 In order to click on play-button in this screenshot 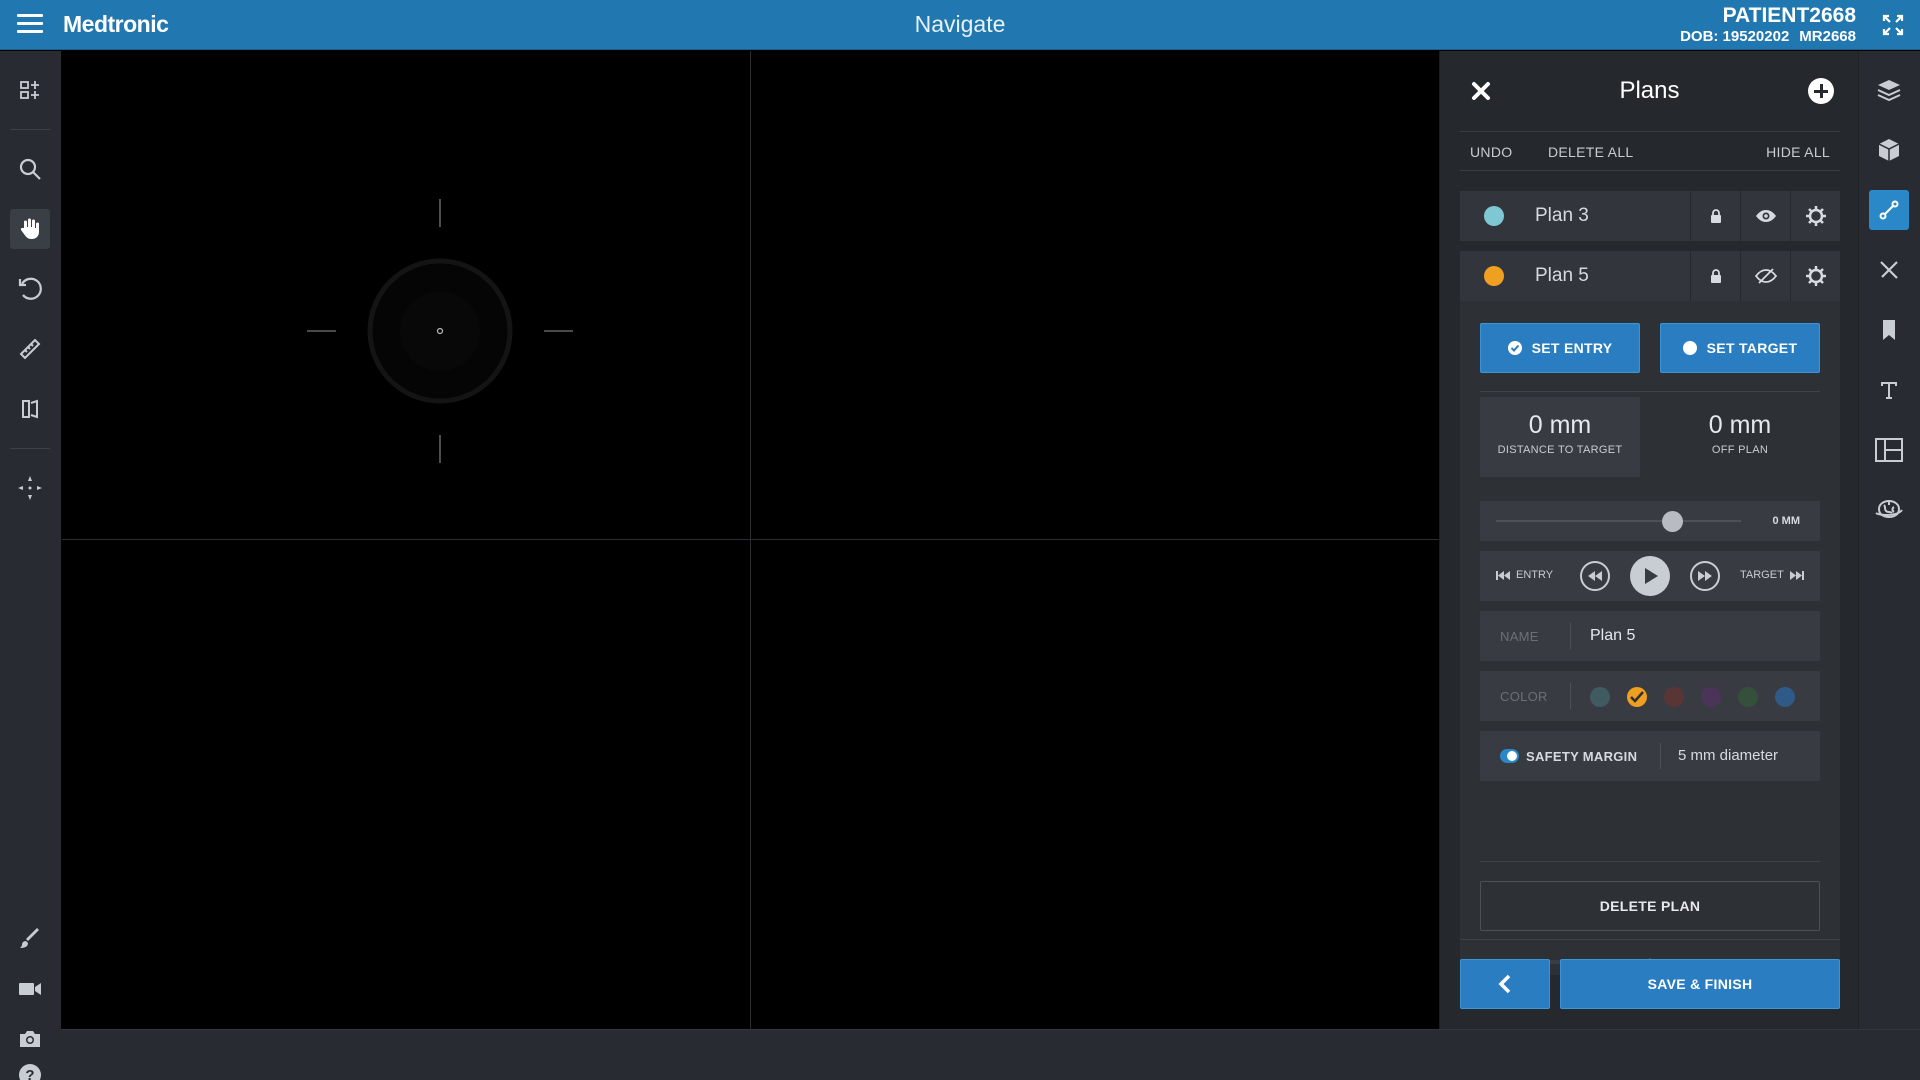, I will do `click(1650, 576)`.